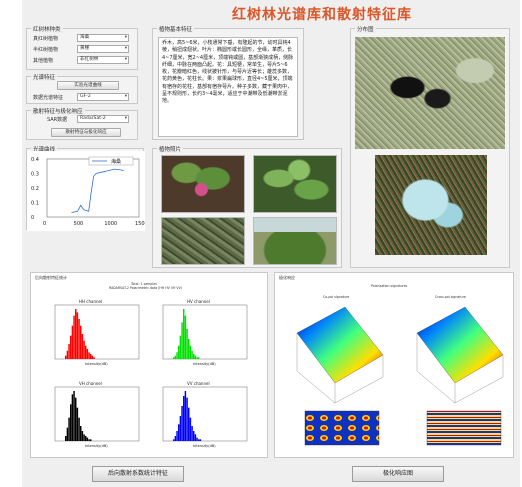 This screenshot has height=487, width=522. What do you see at coordinates (86, 132) in the screenshot?
I see `scatter-response-button: 散射特征与极化响应` at bounding box center [86, 132].